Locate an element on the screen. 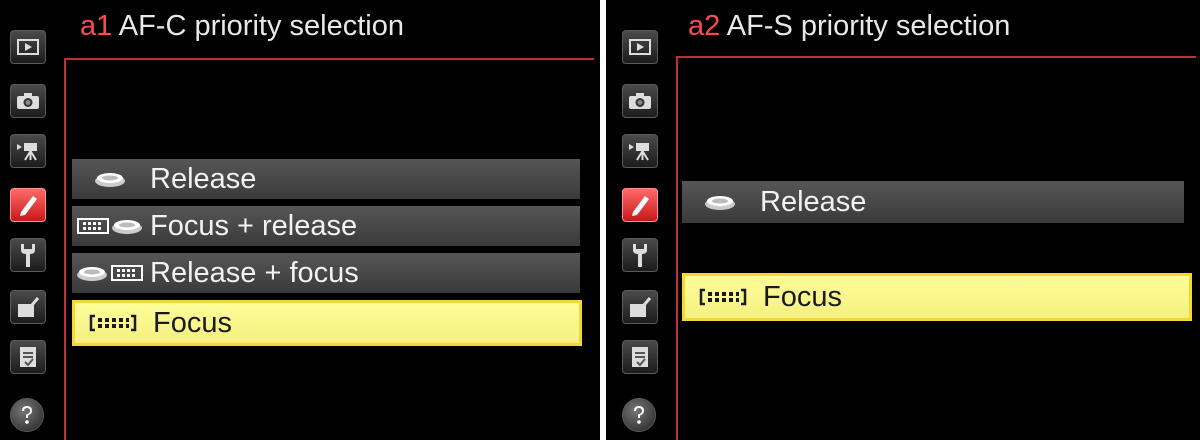  option-release-focus: Release + focus is located at coordinates (326, 273).